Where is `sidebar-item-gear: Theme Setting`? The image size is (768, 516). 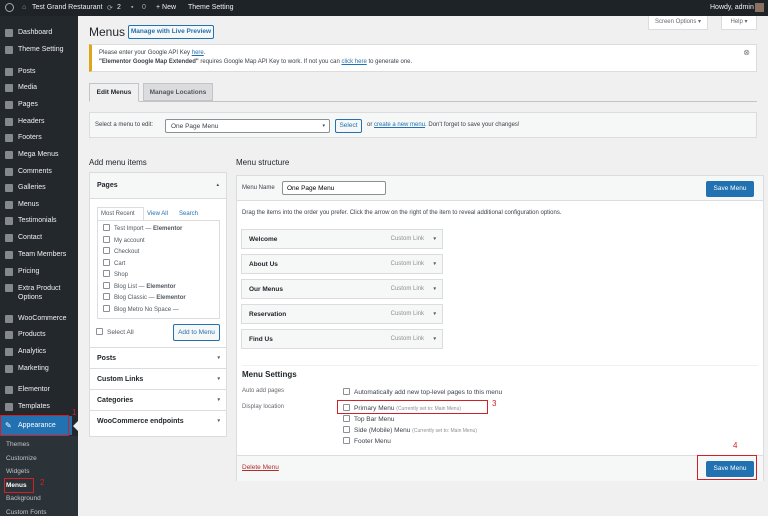 sidebar-item-gear: Theme Setting is located at coordinates (39, 50).